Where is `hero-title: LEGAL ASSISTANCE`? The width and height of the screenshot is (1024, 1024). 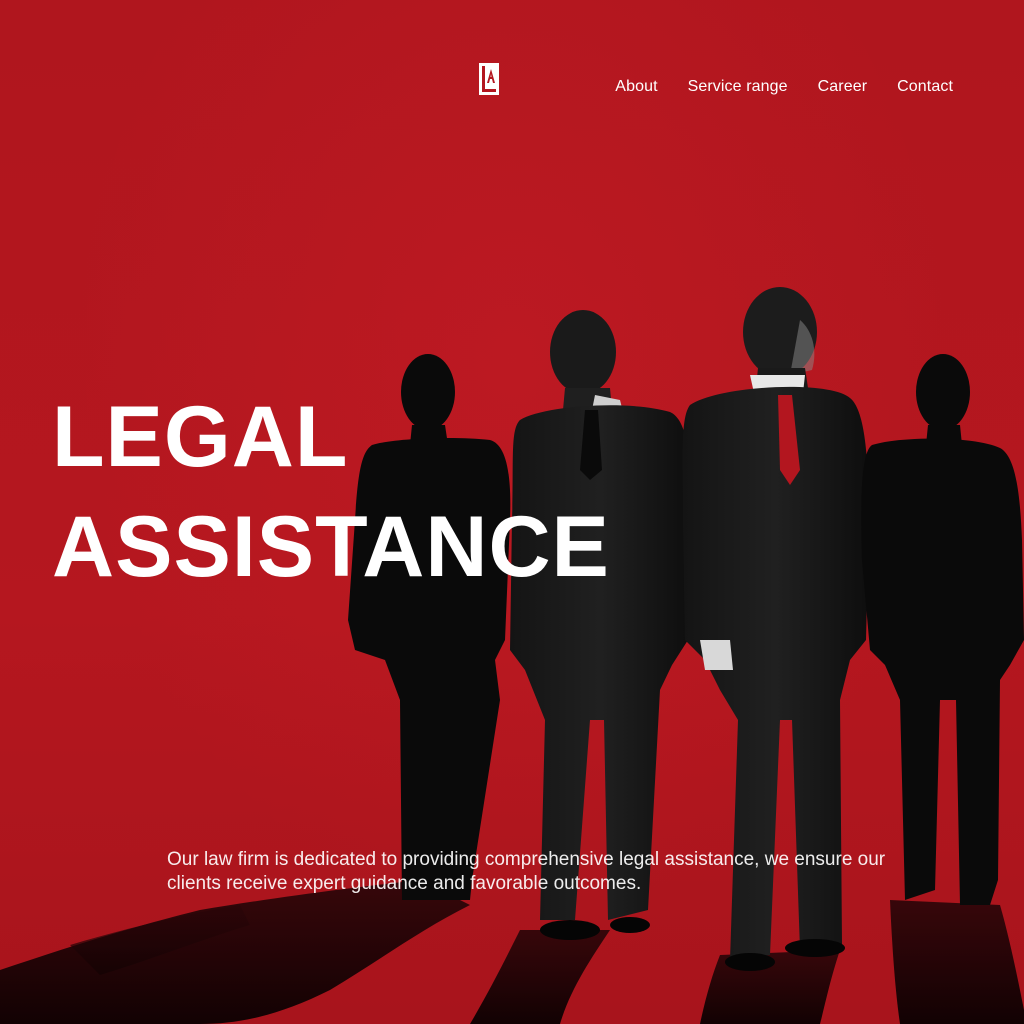 hero-title: LEGAL ASSISTANCE is located at coordinates (331, 492).